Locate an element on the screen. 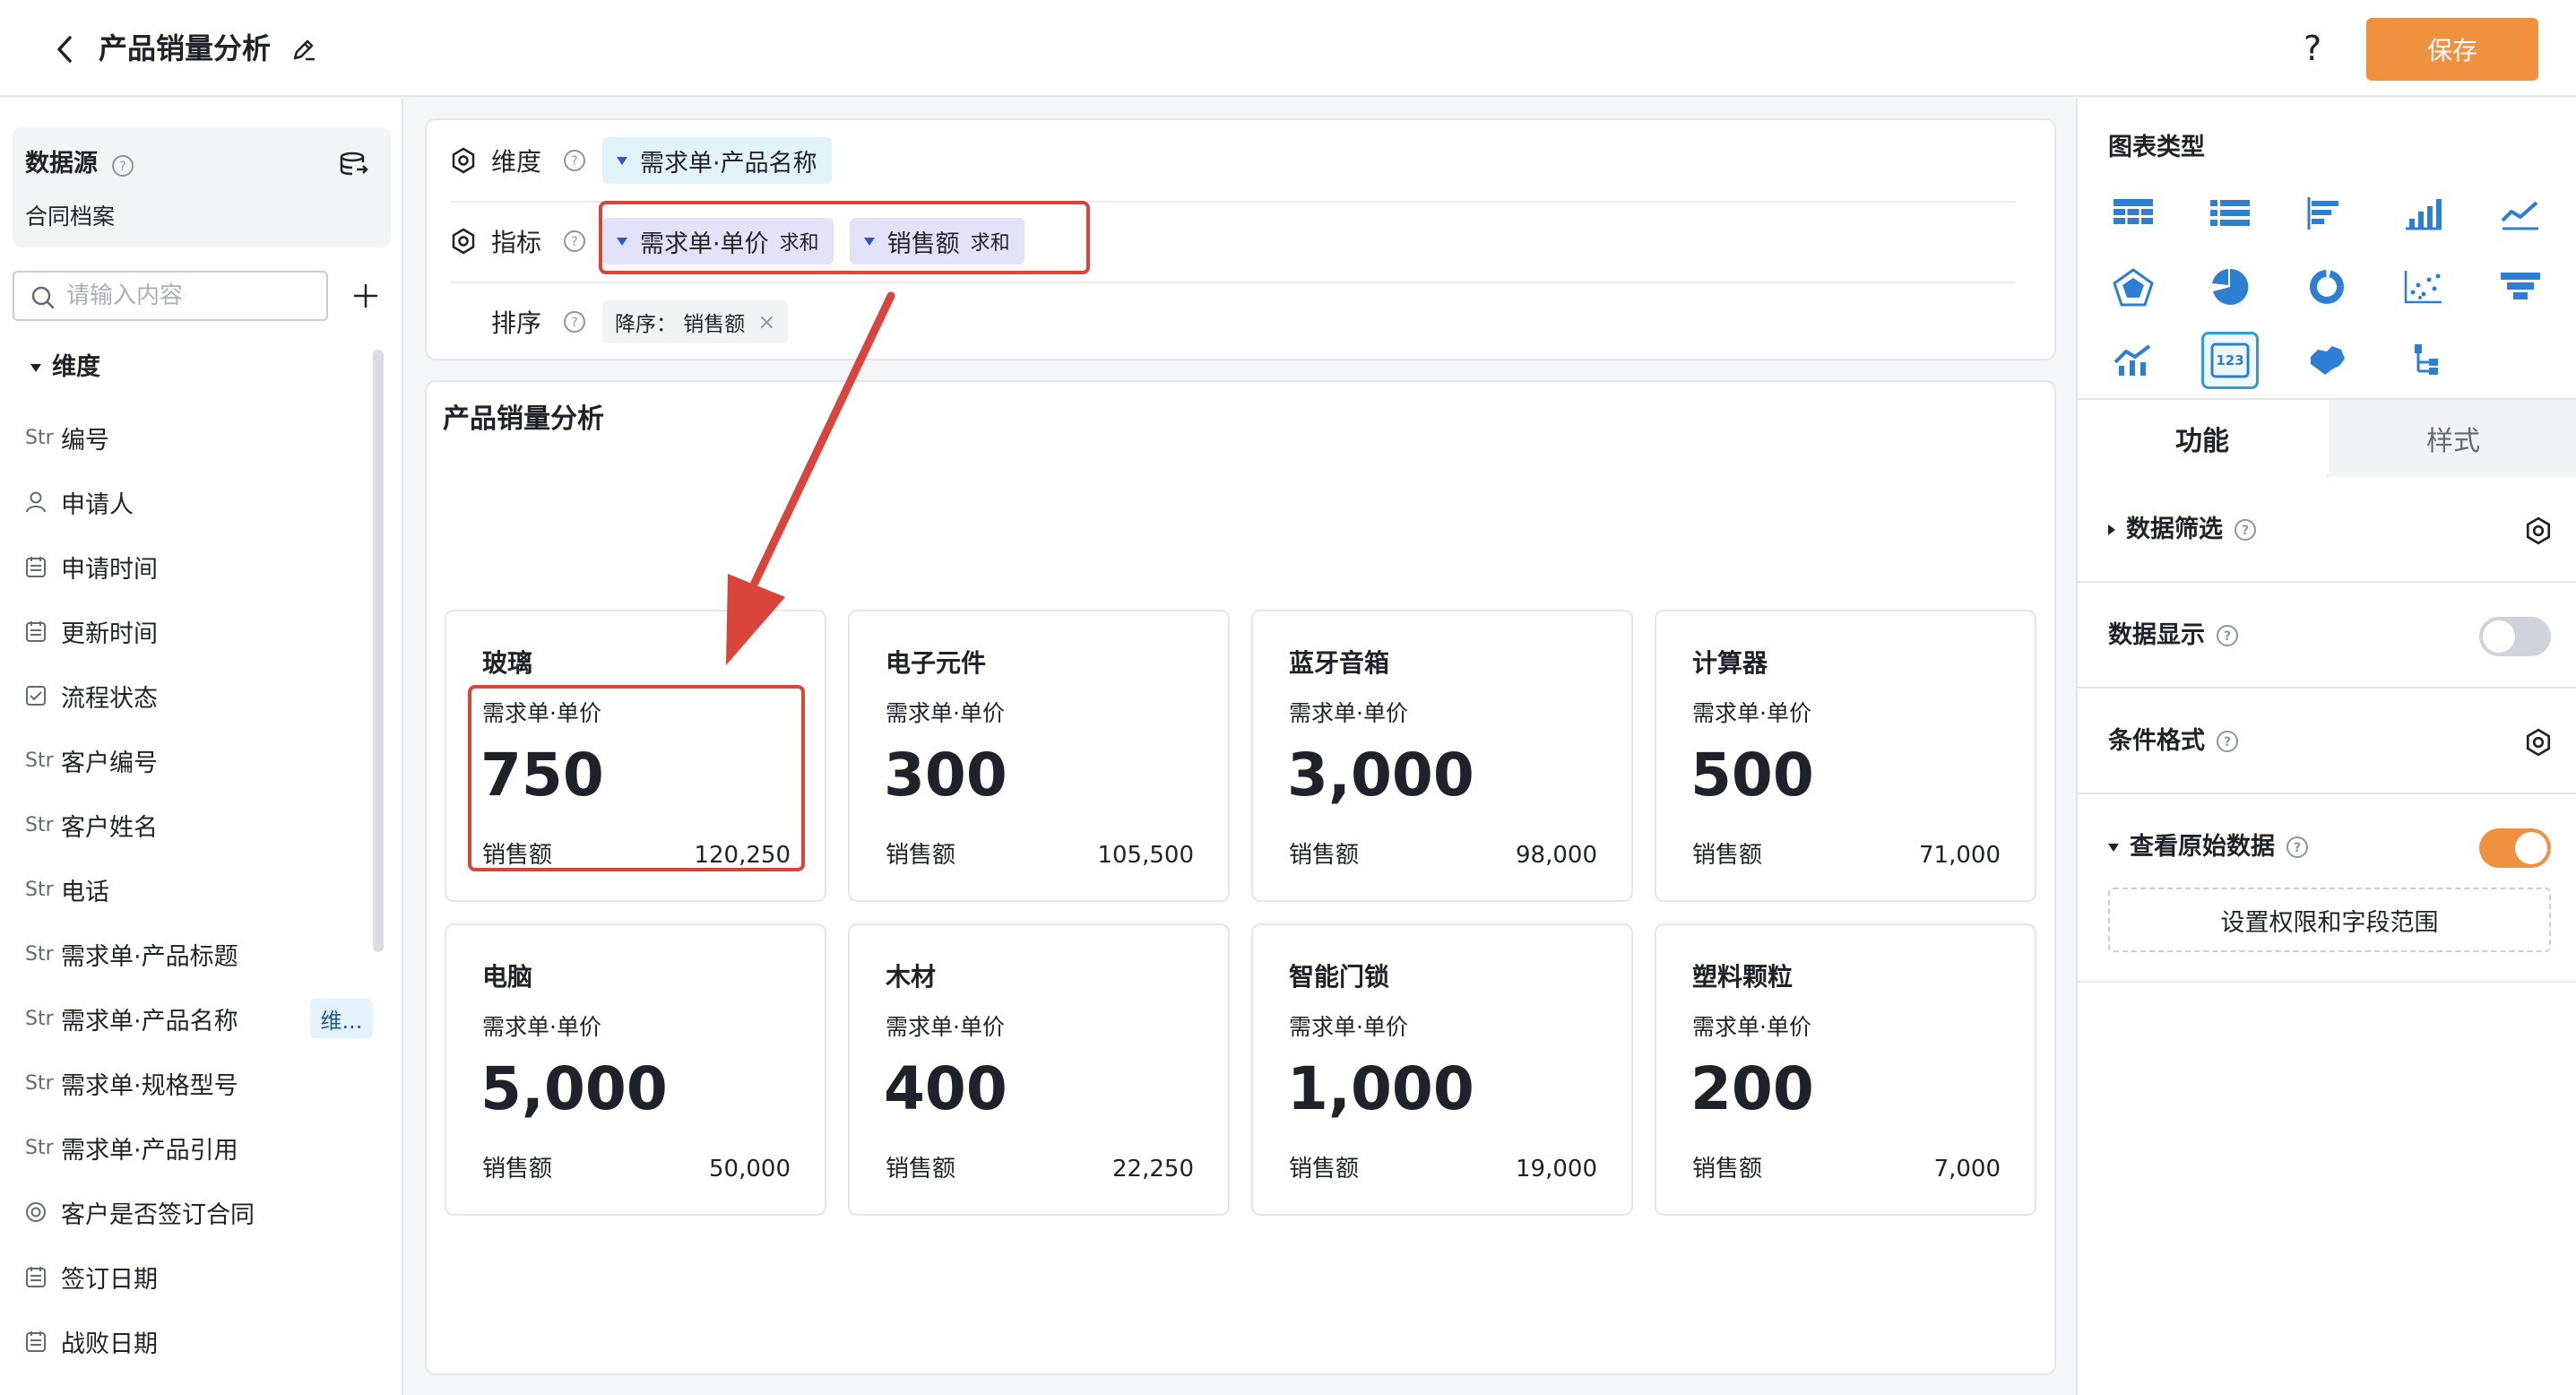  view-raw-toggle is located at coordinates (2515, 848).